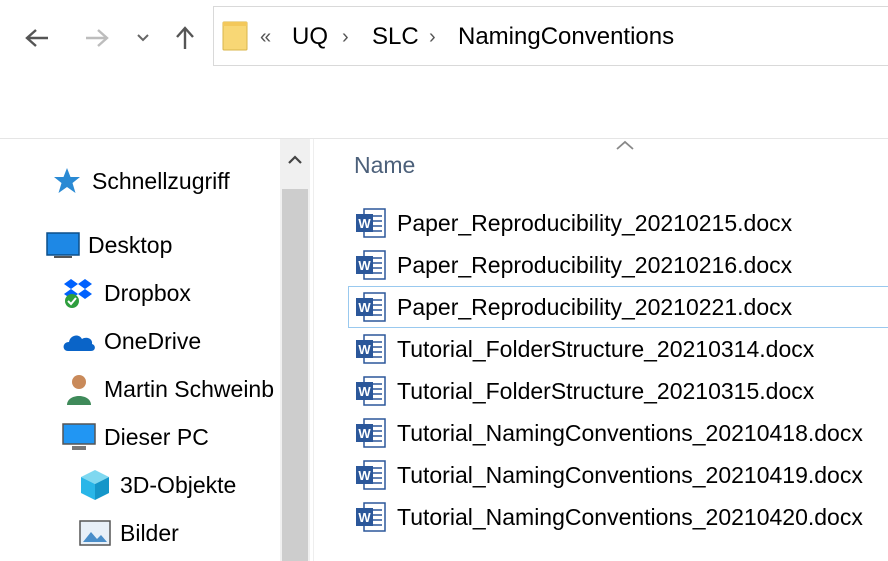 This screenshot has width=888, height=561. I want to click on up-button, so click(185, 38).